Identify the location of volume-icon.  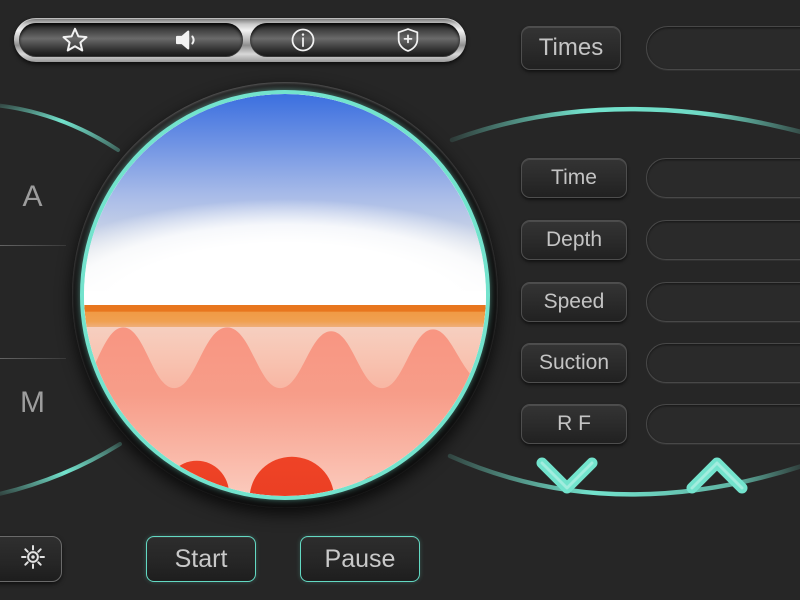
(187, 40).